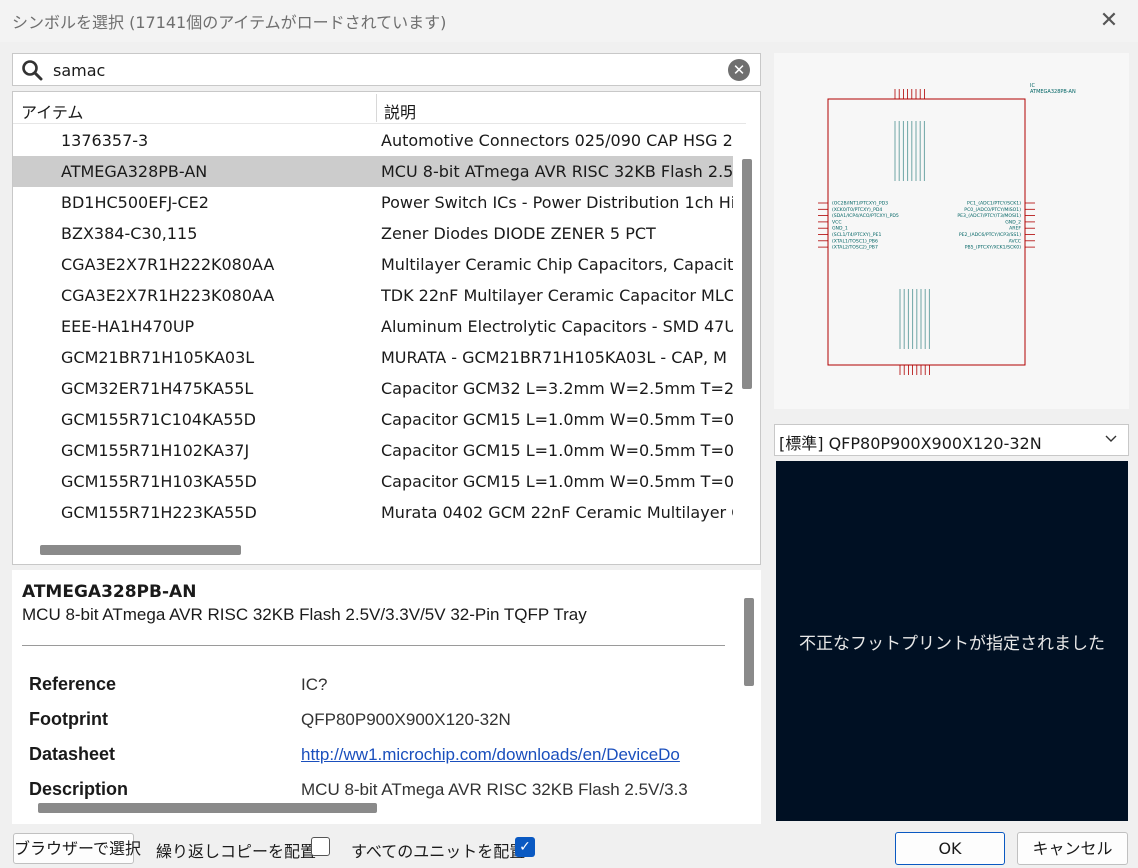 The width and height of the screenshot is (1138, 868). Describe the element at coordinates (1053, 92) in the screenshot. I see `symbol-value-label: ATMEGA328PB-AN` at that location.